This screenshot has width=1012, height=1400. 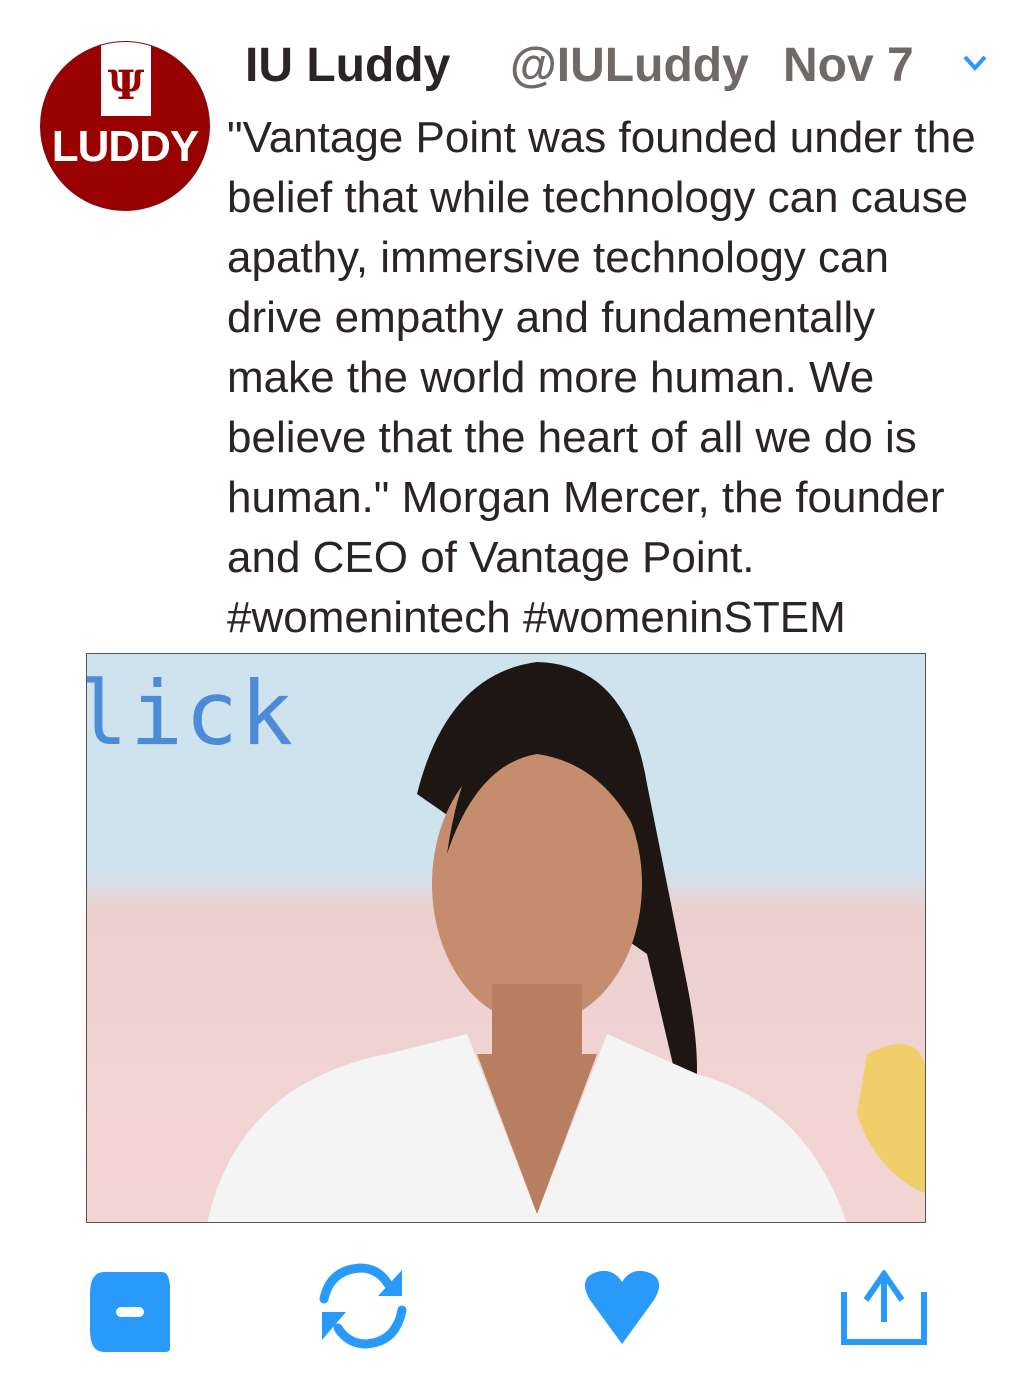 What do you see at coordinates (363, 1306) in the screenshot?
I see `retweet-icon` at bounding box center [363, 1306].